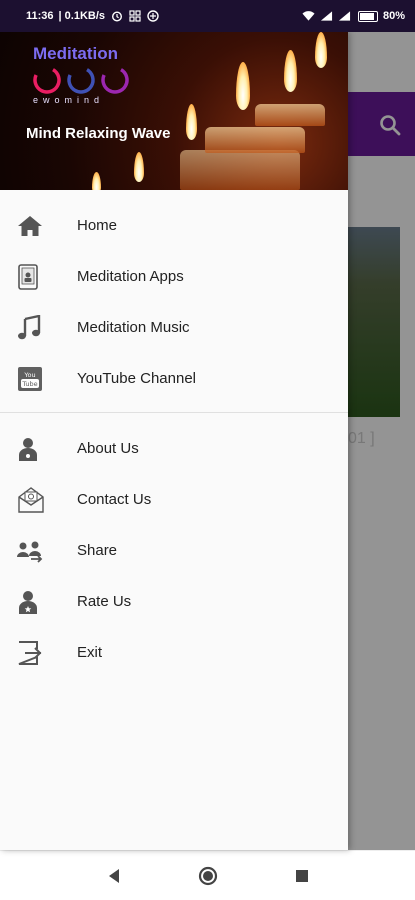 The height and width of the screenshot is (900, 415). Describe the element at coordinates (130, 276) in the screenshot. I see `menu-label-meditation-apps: Meditation Apps` at that location.